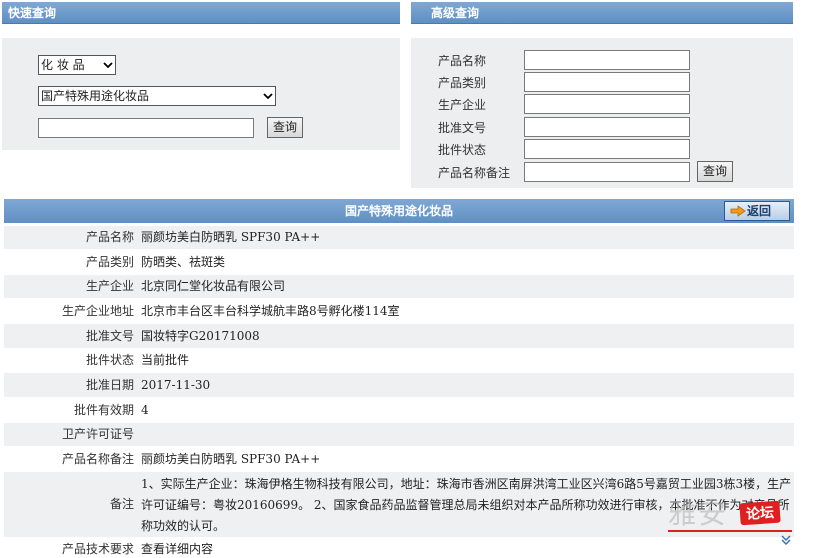  I want to click on advanced-search-title-bar: 高级查询, so click(602, 13).